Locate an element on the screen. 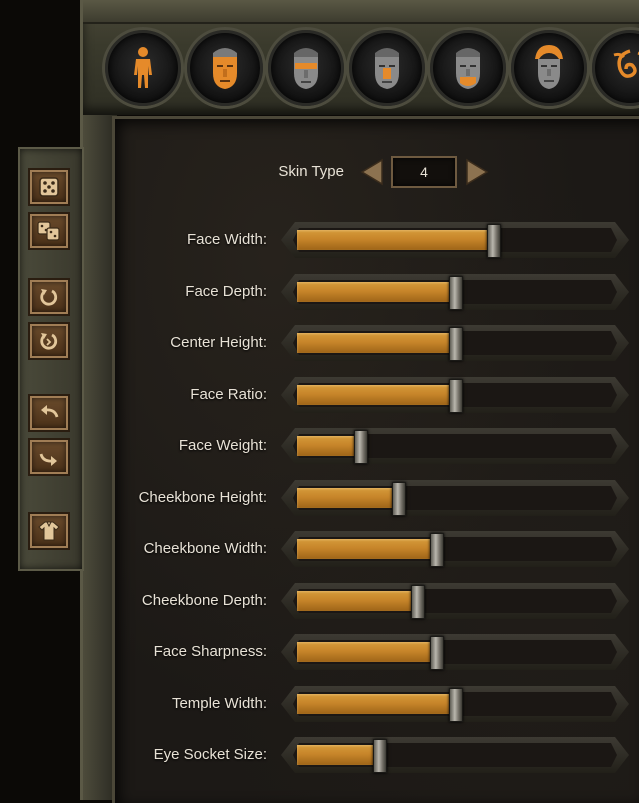 This screenshot has height=803, width=639. tab-mouth is located at coordinates (468, 68).